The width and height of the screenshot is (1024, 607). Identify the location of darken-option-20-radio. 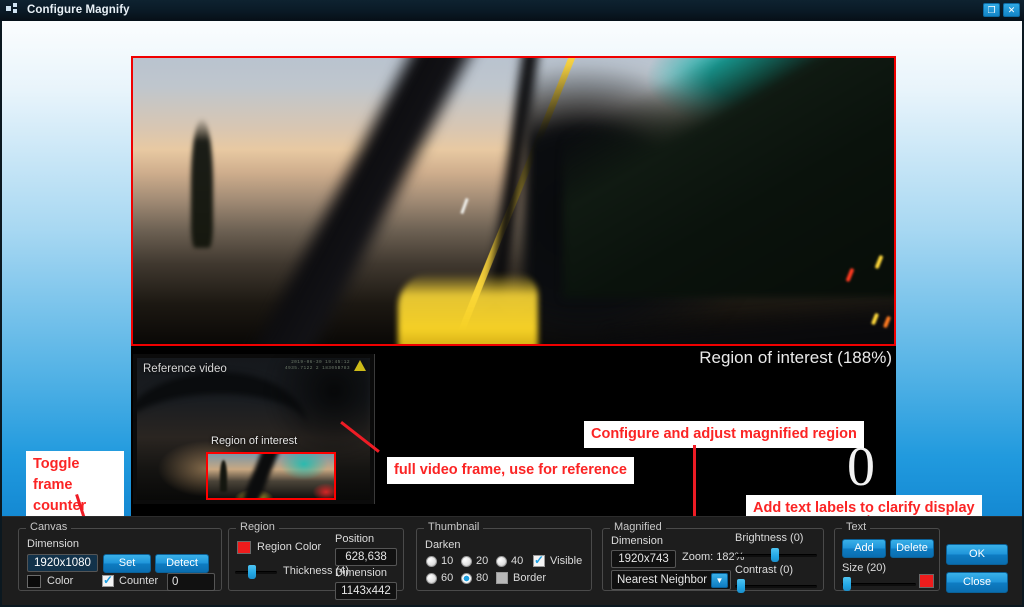
(466, 561).